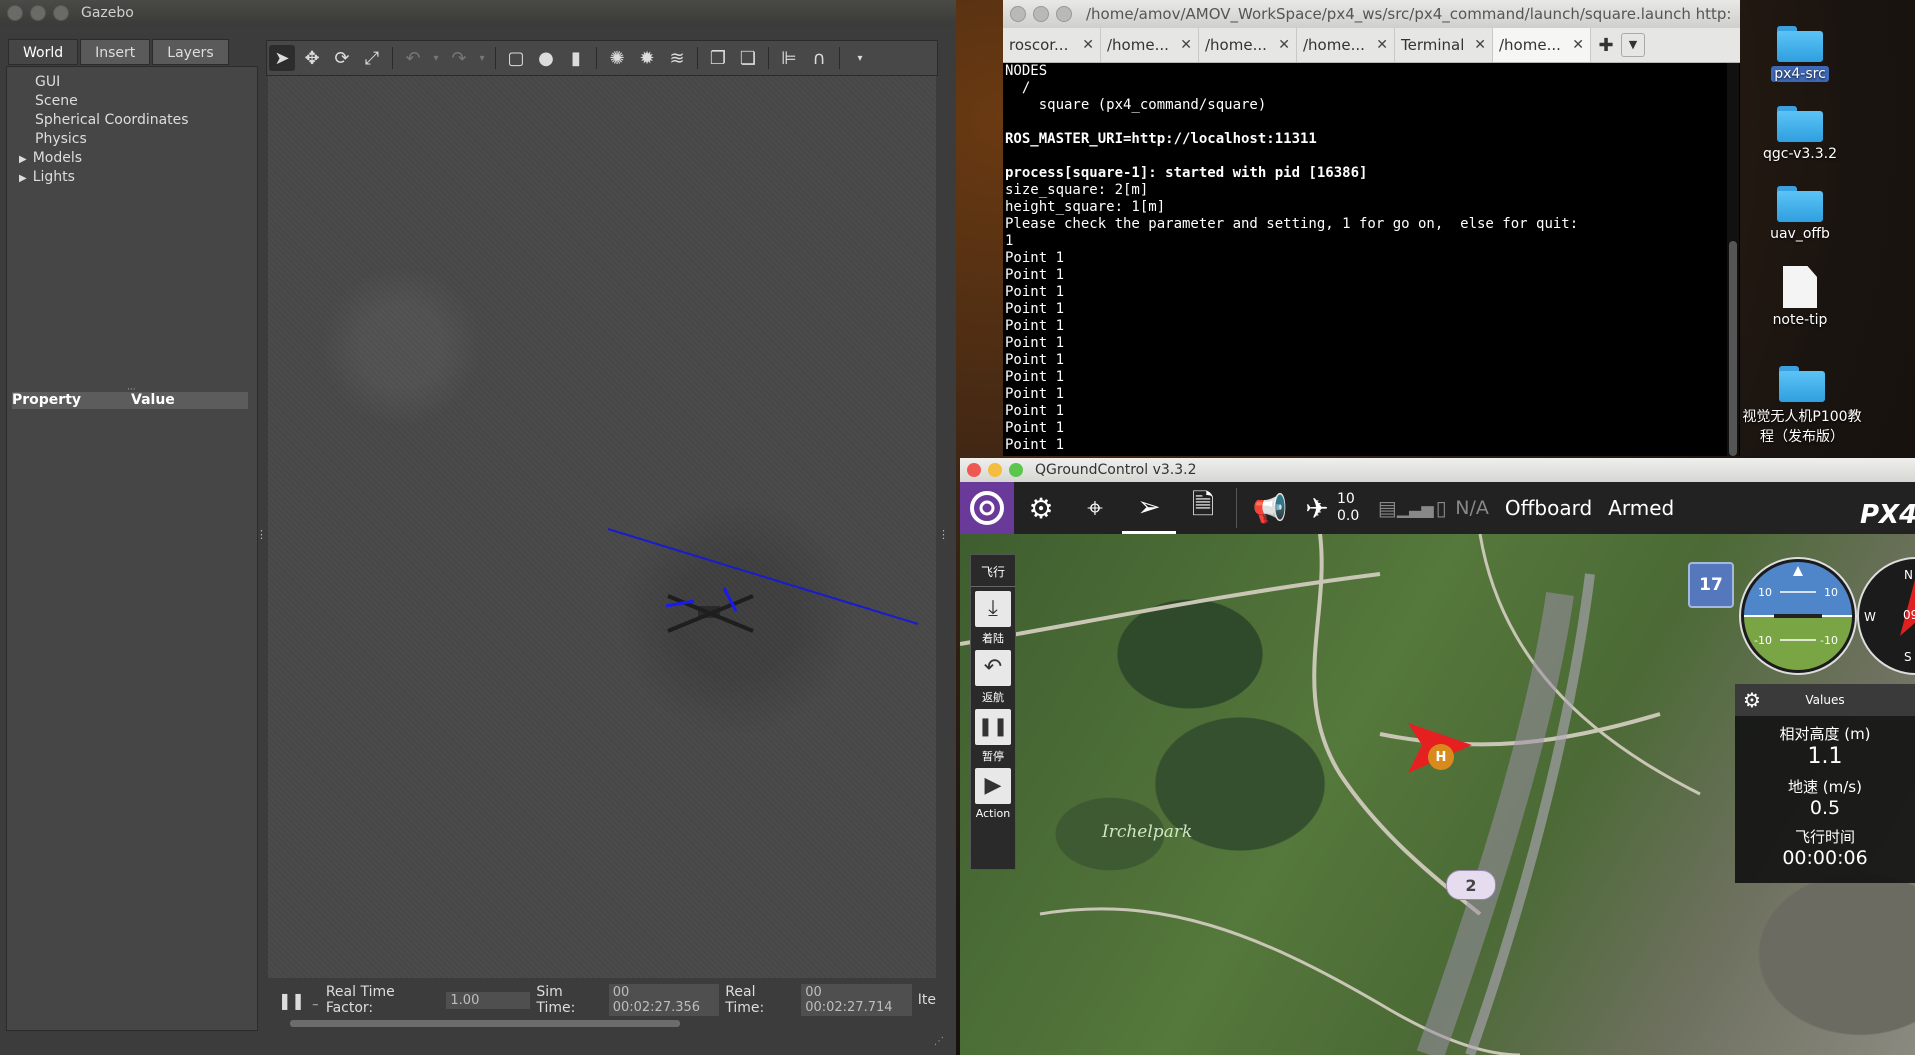 The image size is (1915, 1055). I want to click on directional-light-icon: ≋, so click(677, 58).